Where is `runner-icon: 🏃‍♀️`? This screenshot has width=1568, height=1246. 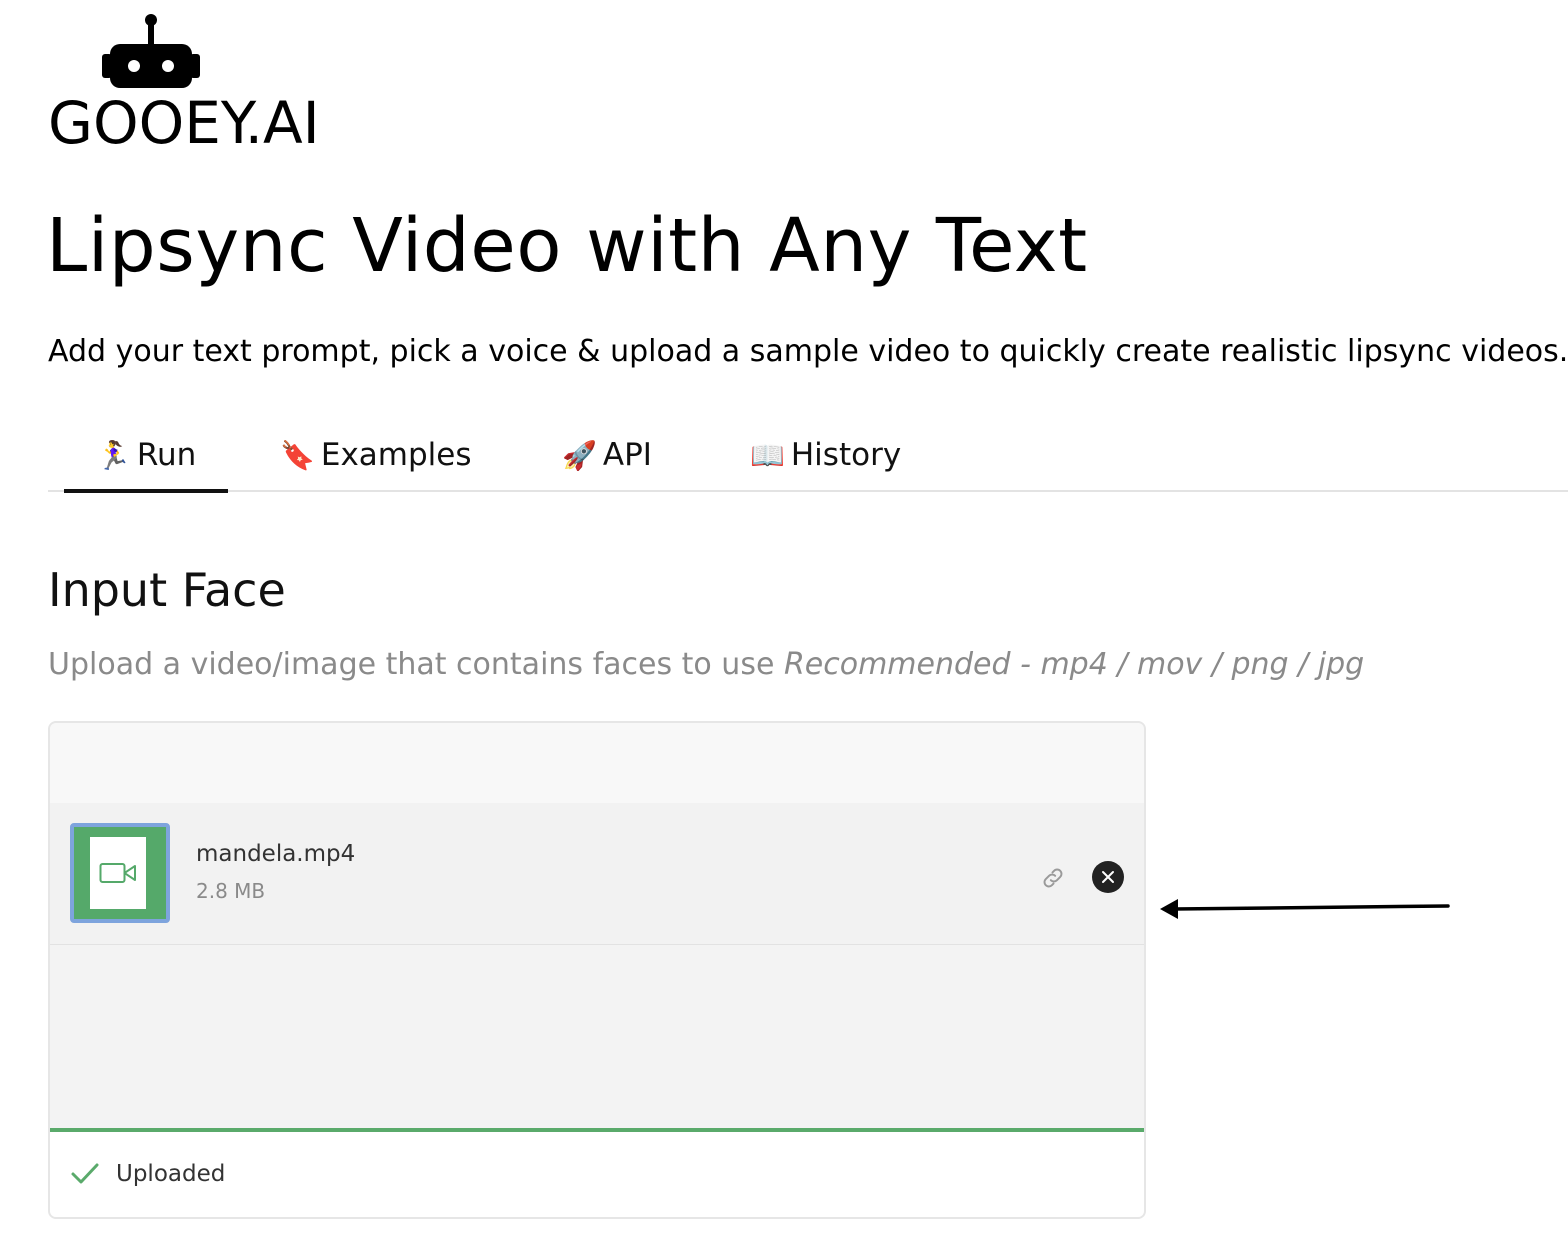 runner-icon: 🏃‍♀️ is located at coordinates (113, 455).